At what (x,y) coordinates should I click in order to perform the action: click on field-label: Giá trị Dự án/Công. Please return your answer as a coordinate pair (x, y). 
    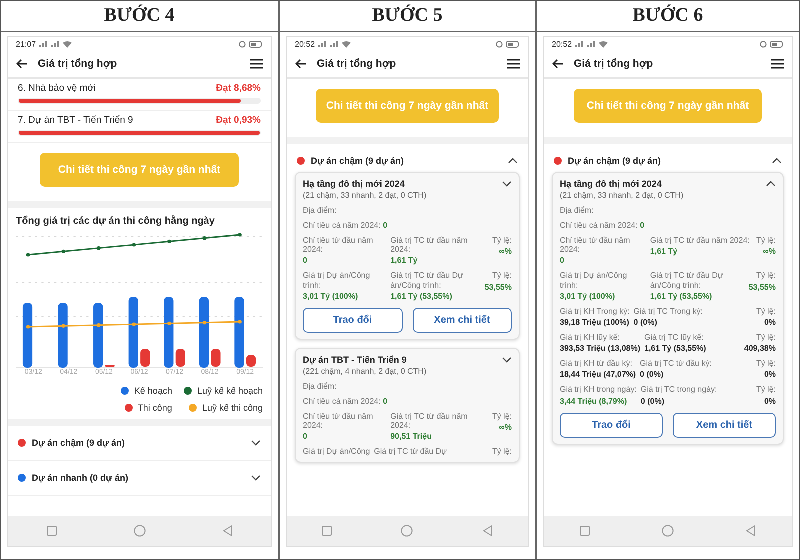
    Looking at the image, I should click on (336, 451).